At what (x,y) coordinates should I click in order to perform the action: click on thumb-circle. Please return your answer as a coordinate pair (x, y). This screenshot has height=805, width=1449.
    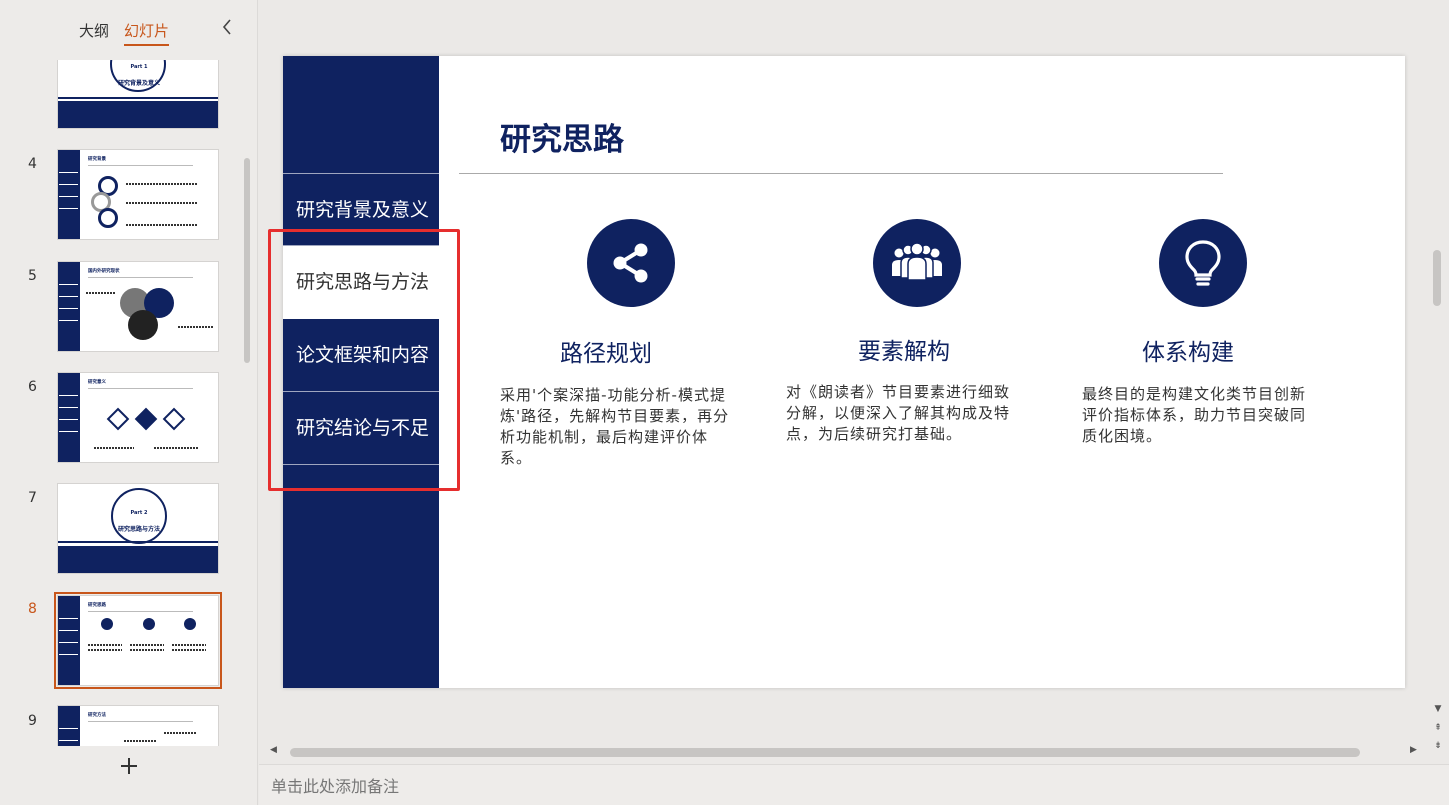
    Looking at the image, I should click on (143, 325).